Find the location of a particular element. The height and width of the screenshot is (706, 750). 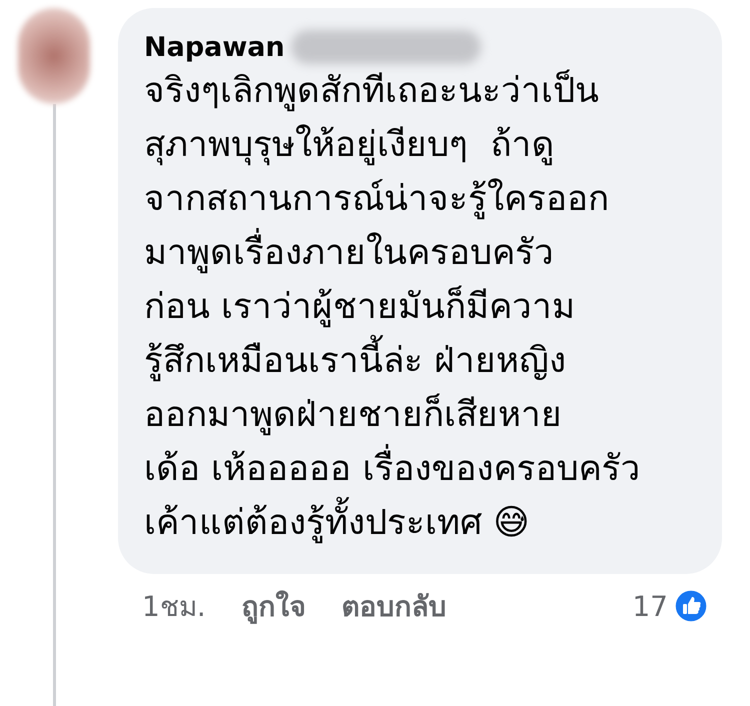

comment-line: มาพูดเรื่องภายในครอบครัว is located at coordinates (420, 253).